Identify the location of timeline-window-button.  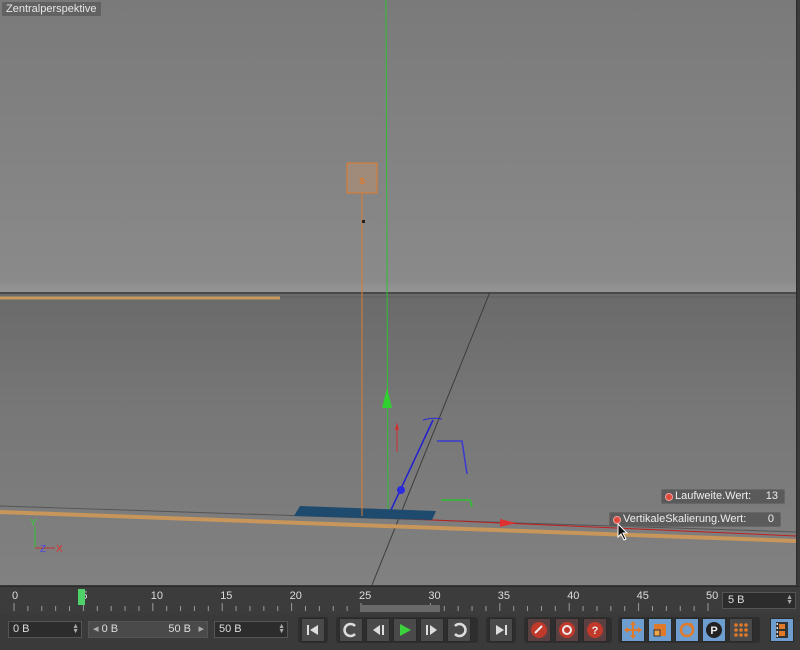
(782, 630).